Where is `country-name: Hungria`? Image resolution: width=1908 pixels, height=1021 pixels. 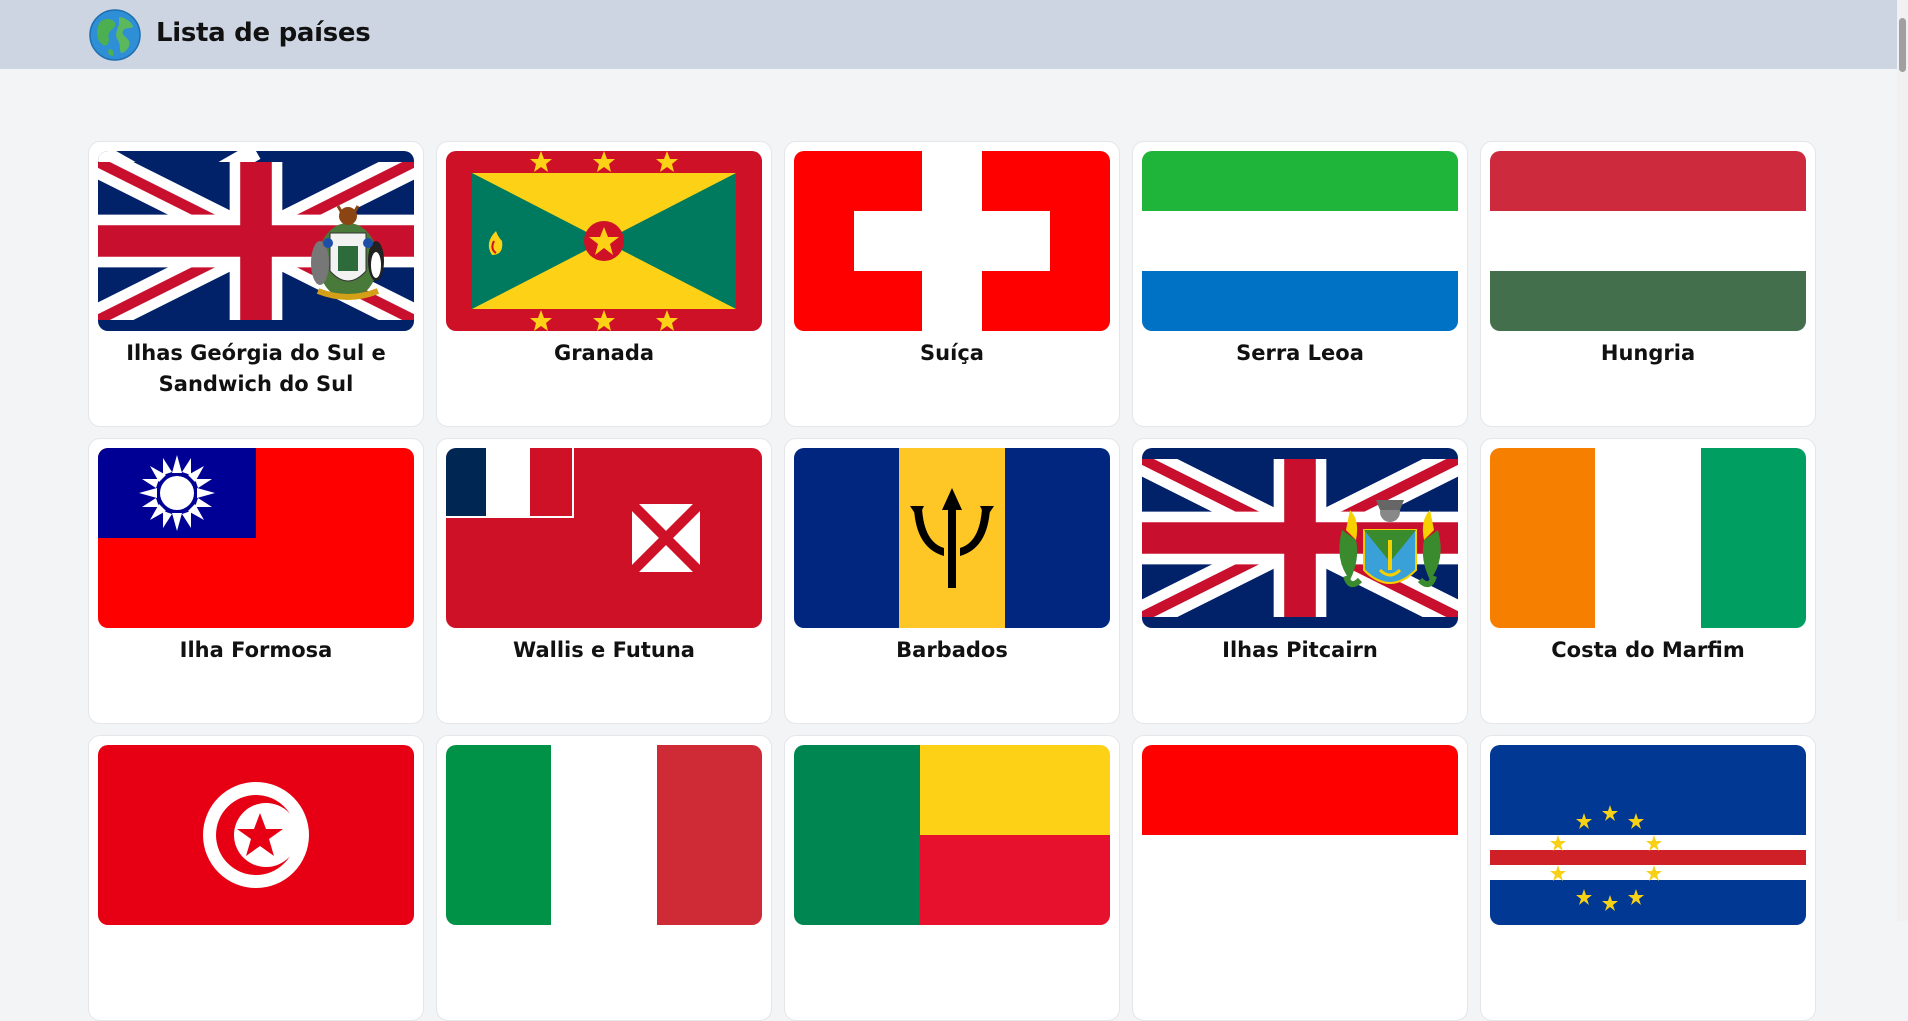
country-name: Hungria is located at coordinates (1648, 353).